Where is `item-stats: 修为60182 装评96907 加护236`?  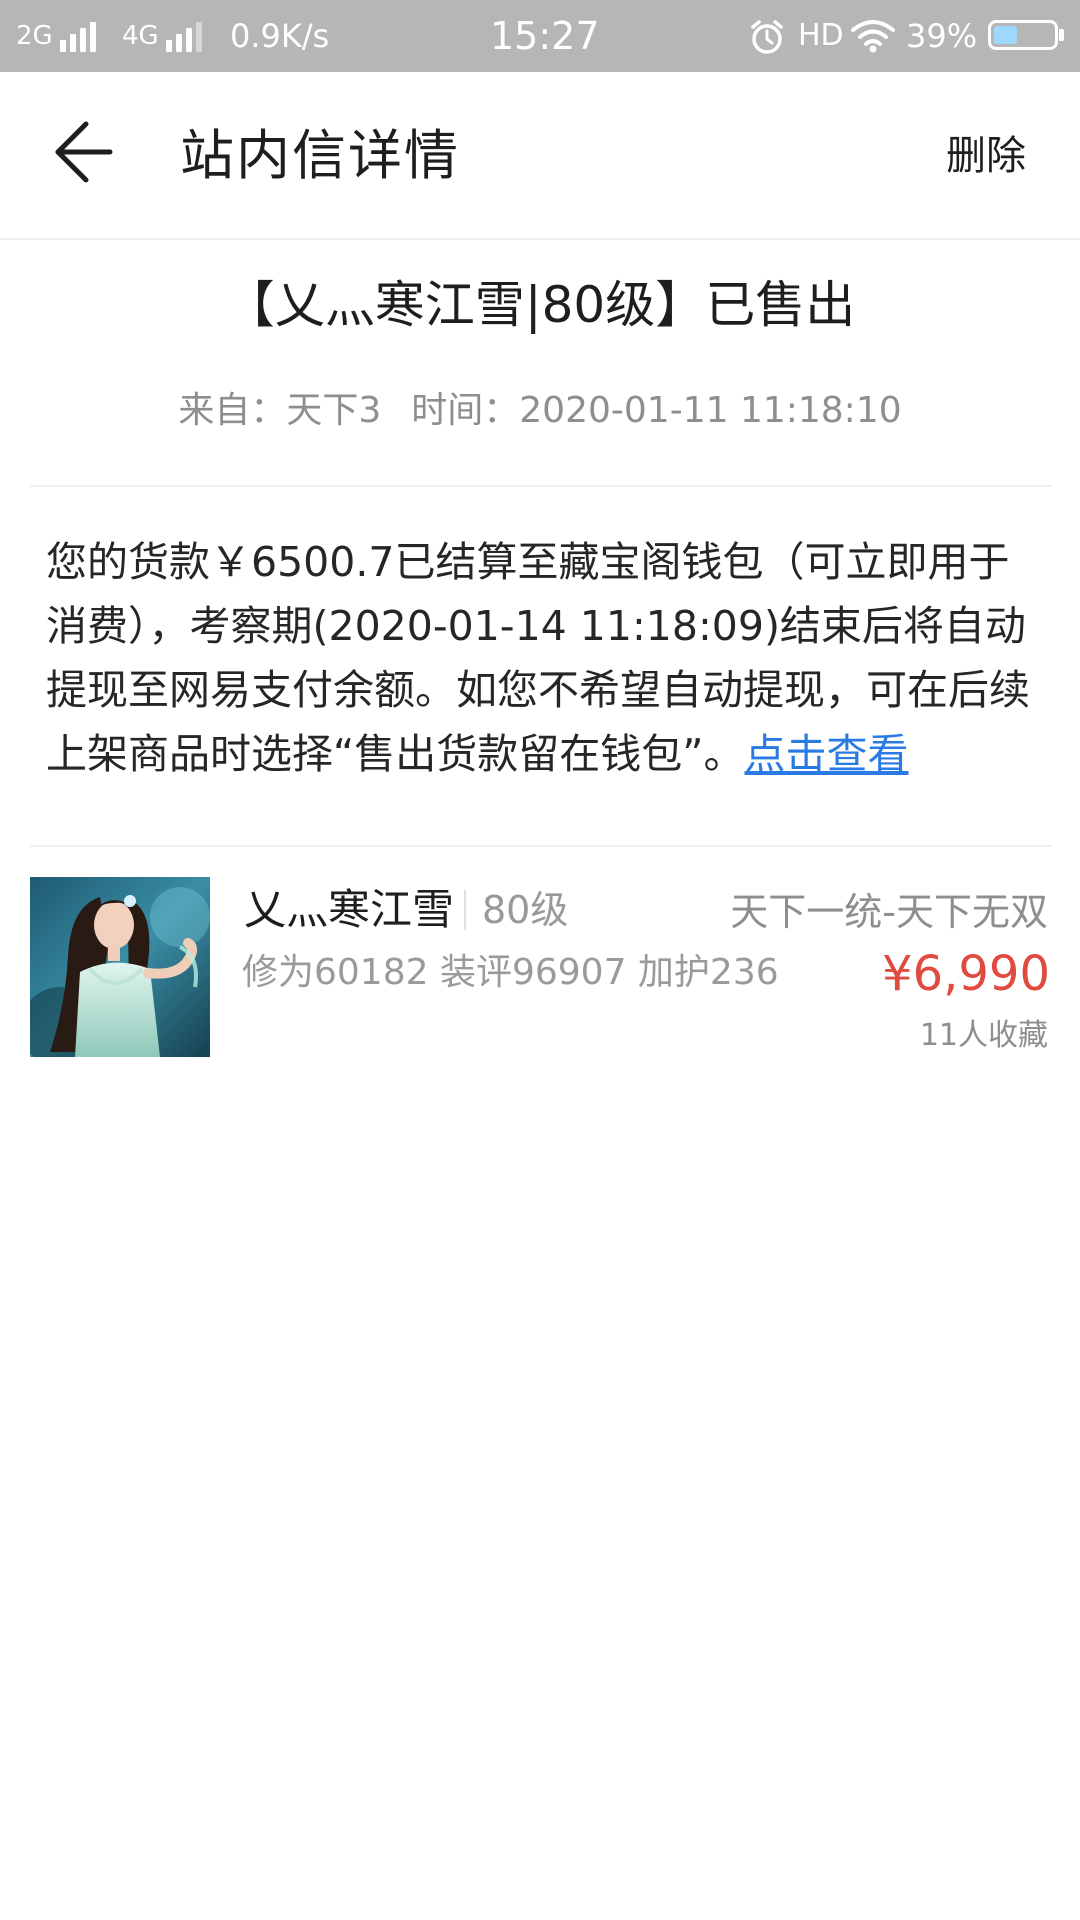 item-stats: 修为60182 装评96907 加护236 is located at coordinates (510, 972).